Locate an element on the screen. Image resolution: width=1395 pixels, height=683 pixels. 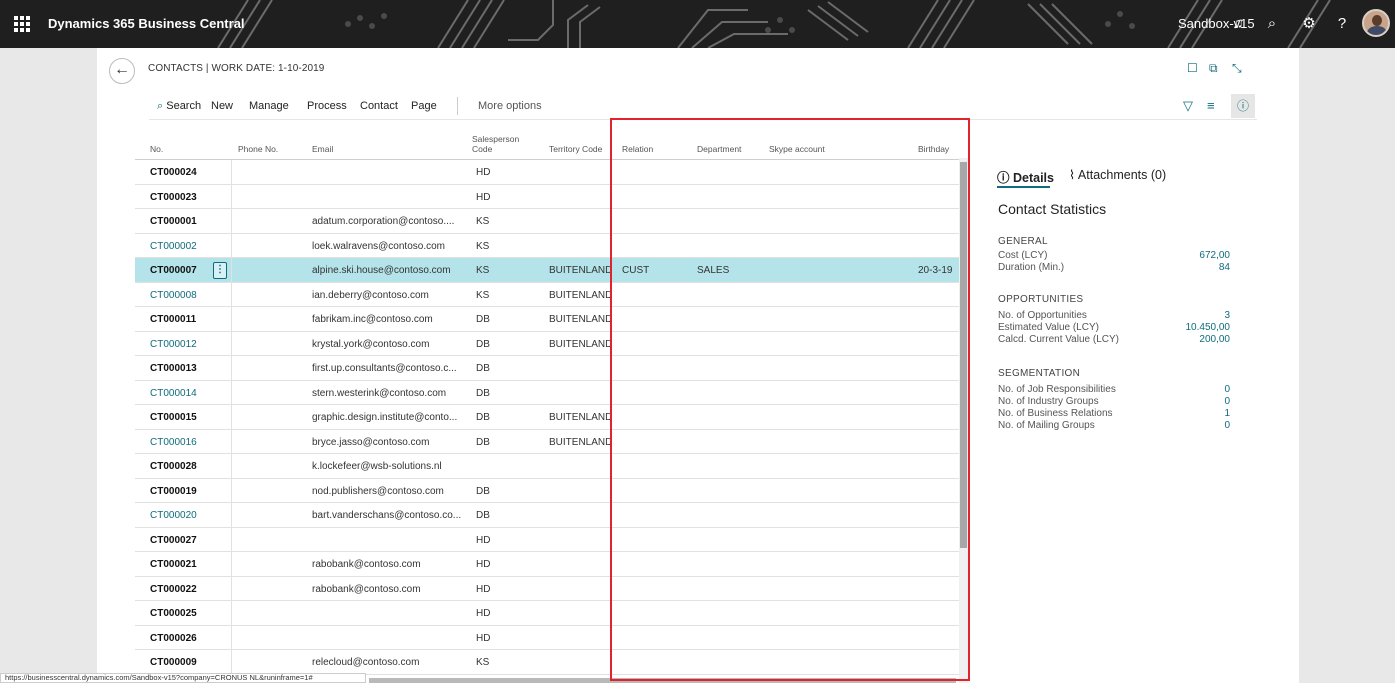
cell-no: CT000027 is located at coordinates (190, 540).